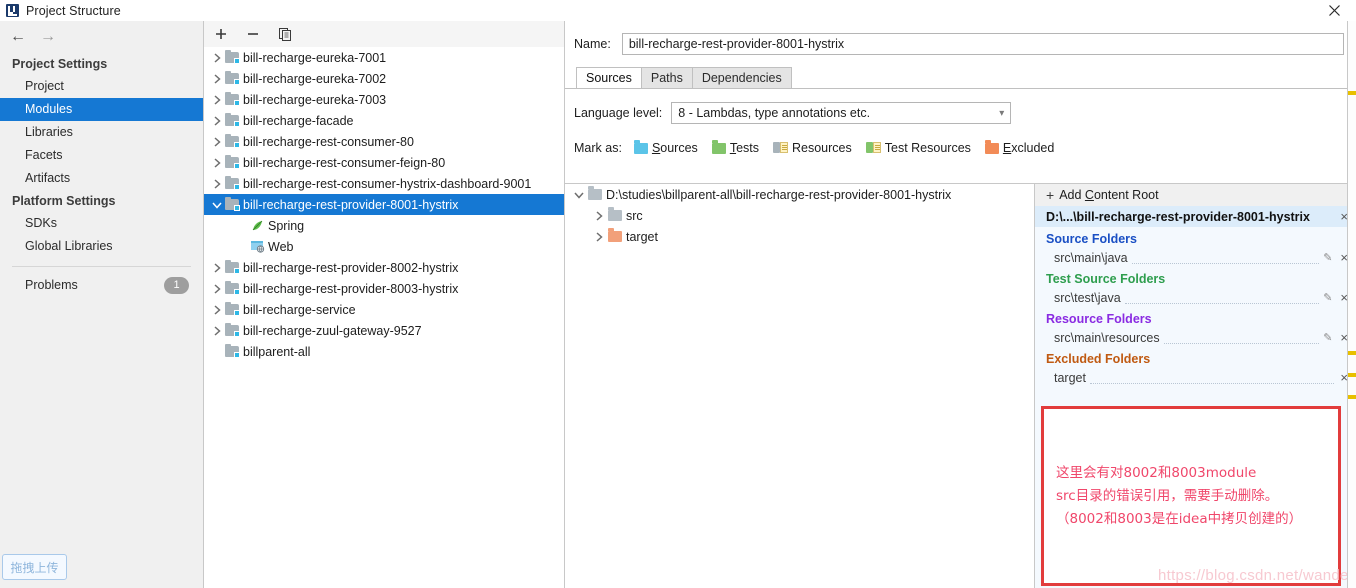 The image size is (1356, 588). I want to click on folder-item: src\test\java ✎ ×, so click(1201, 297).